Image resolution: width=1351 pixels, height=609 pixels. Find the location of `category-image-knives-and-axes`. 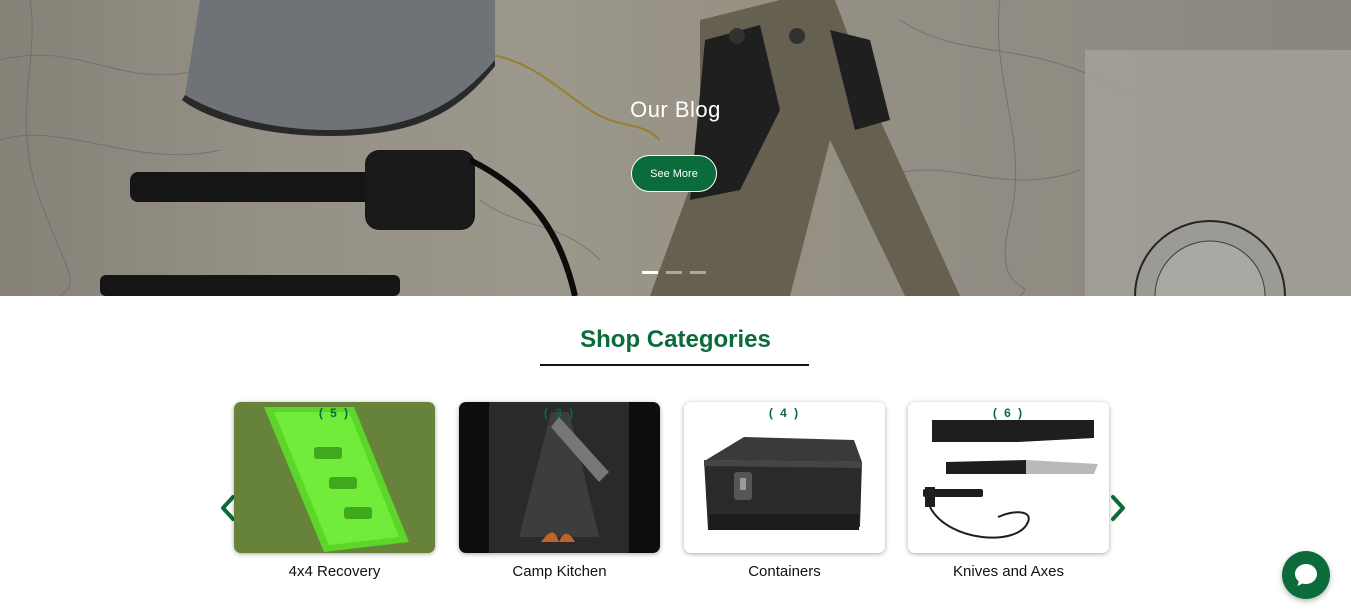

category-image-knives-and-axes is located at coordinates (1008, 477).